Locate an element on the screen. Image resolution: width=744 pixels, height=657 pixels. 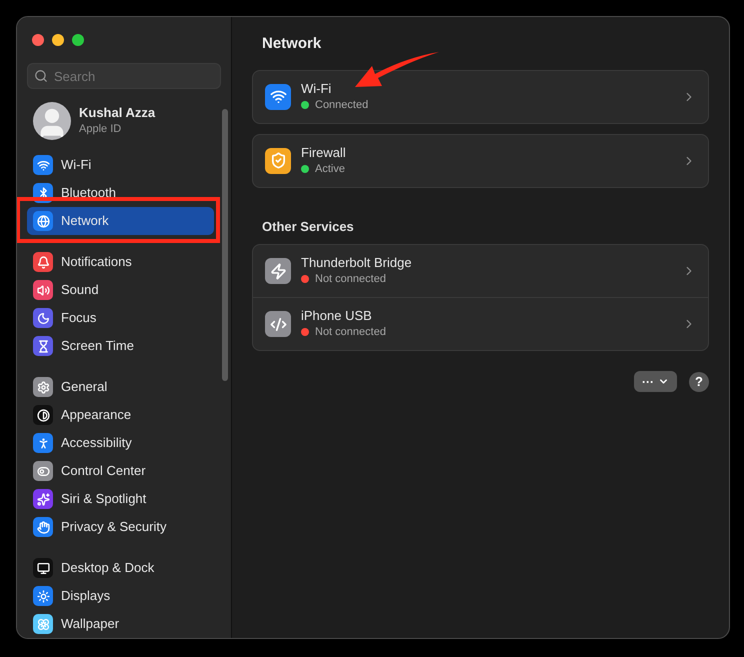
sidebar-item: General is located at coordinates (120, 387).